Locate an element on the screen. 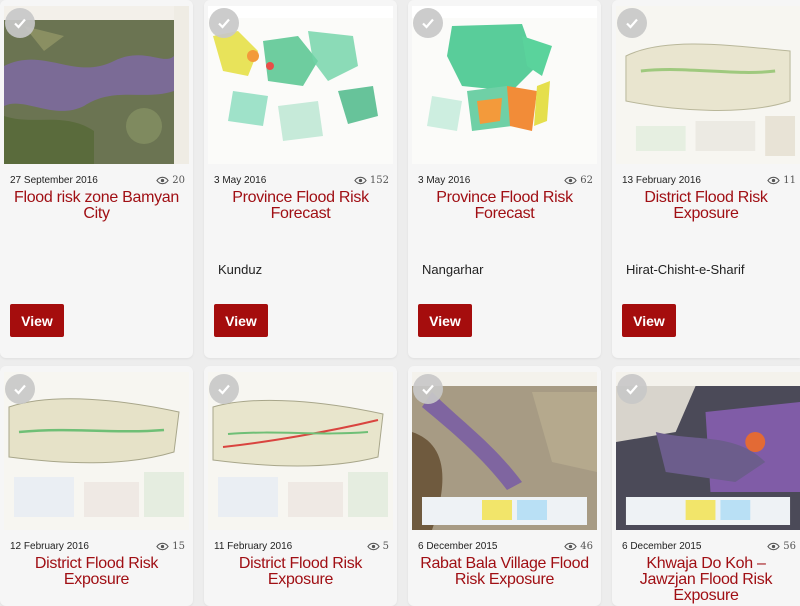  view-count: 15 is located at coordinates (170, 546).